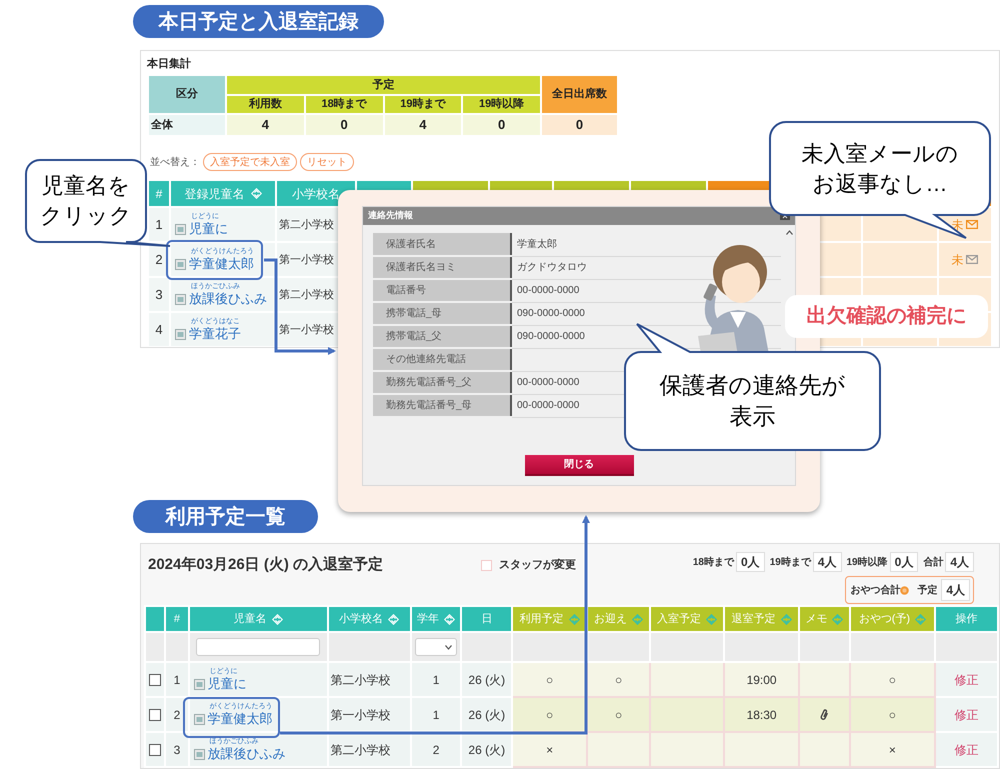 This screenshot has width=1000, height=769. What do you see at coordinates (414, 336) in the screenshot?
I see `field-label: 携帯電話_父` at bounding box center [414, 336].